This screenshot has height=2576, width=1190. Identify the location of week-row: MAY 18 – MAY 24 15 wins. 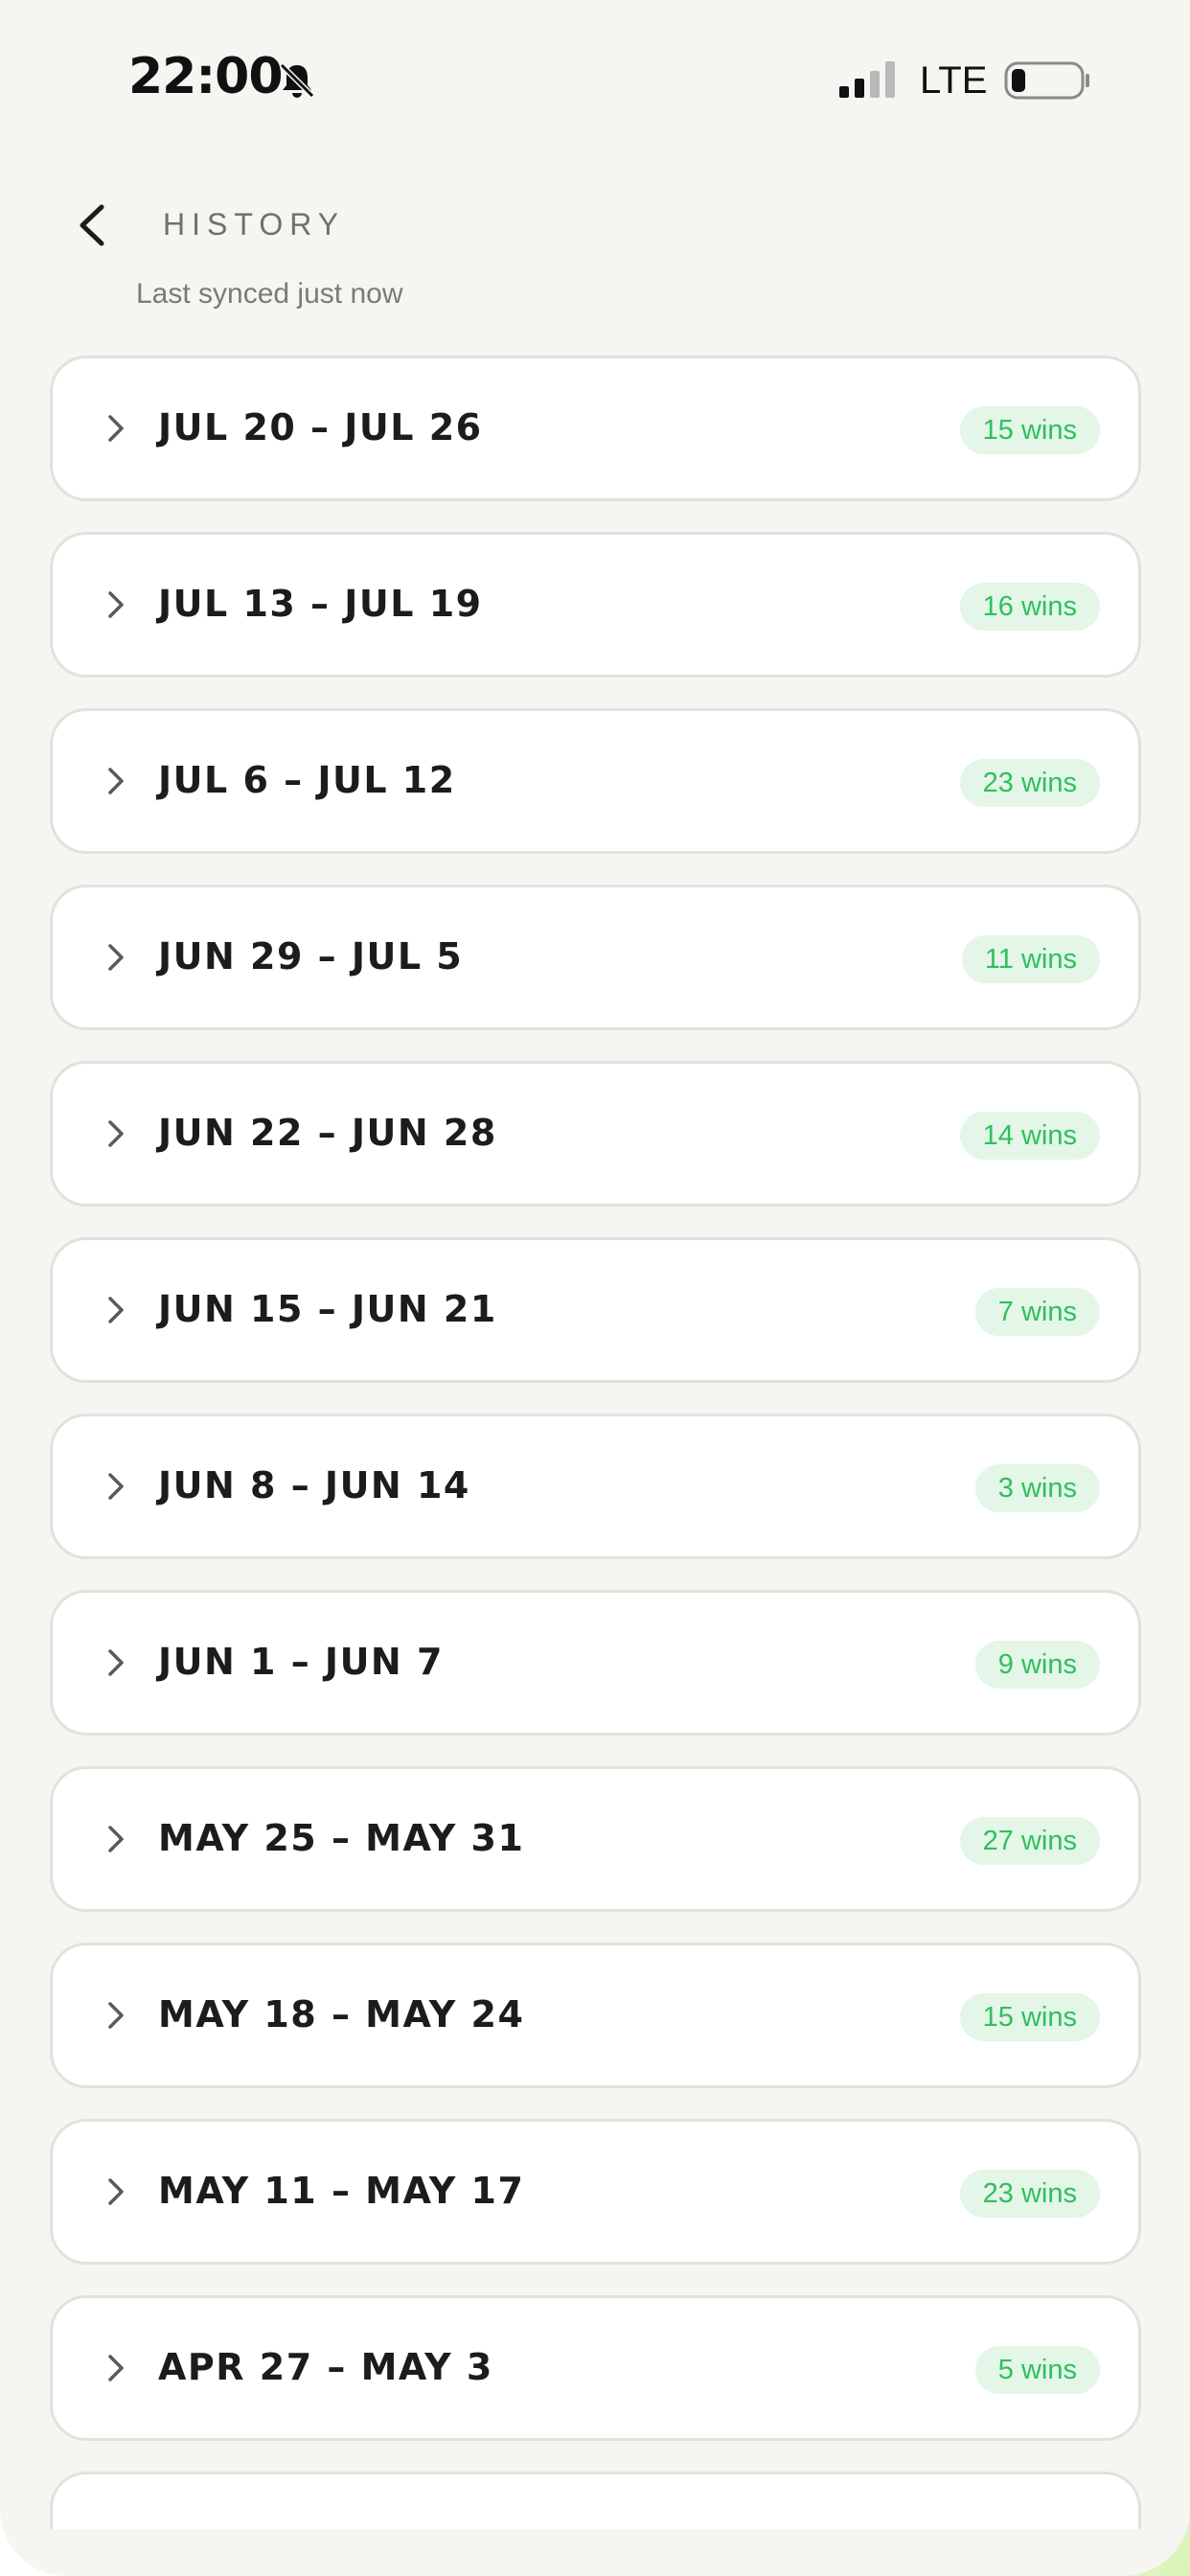
(595, 2015).